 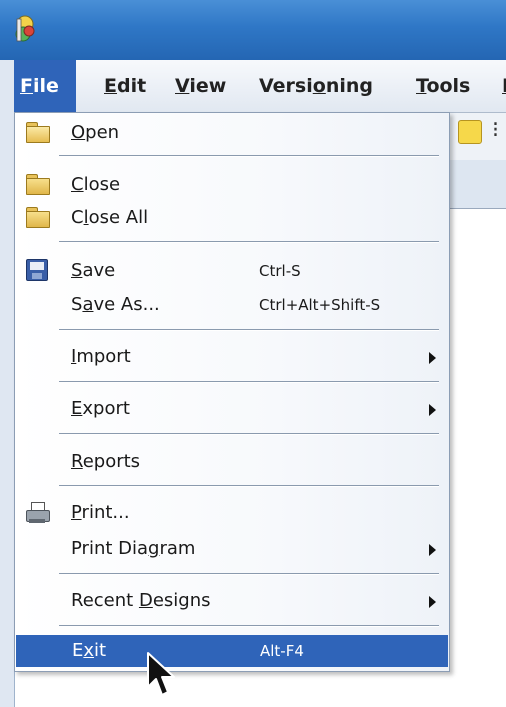 I want to click on mouse-pointer-icon, so click(x=161, y=674).